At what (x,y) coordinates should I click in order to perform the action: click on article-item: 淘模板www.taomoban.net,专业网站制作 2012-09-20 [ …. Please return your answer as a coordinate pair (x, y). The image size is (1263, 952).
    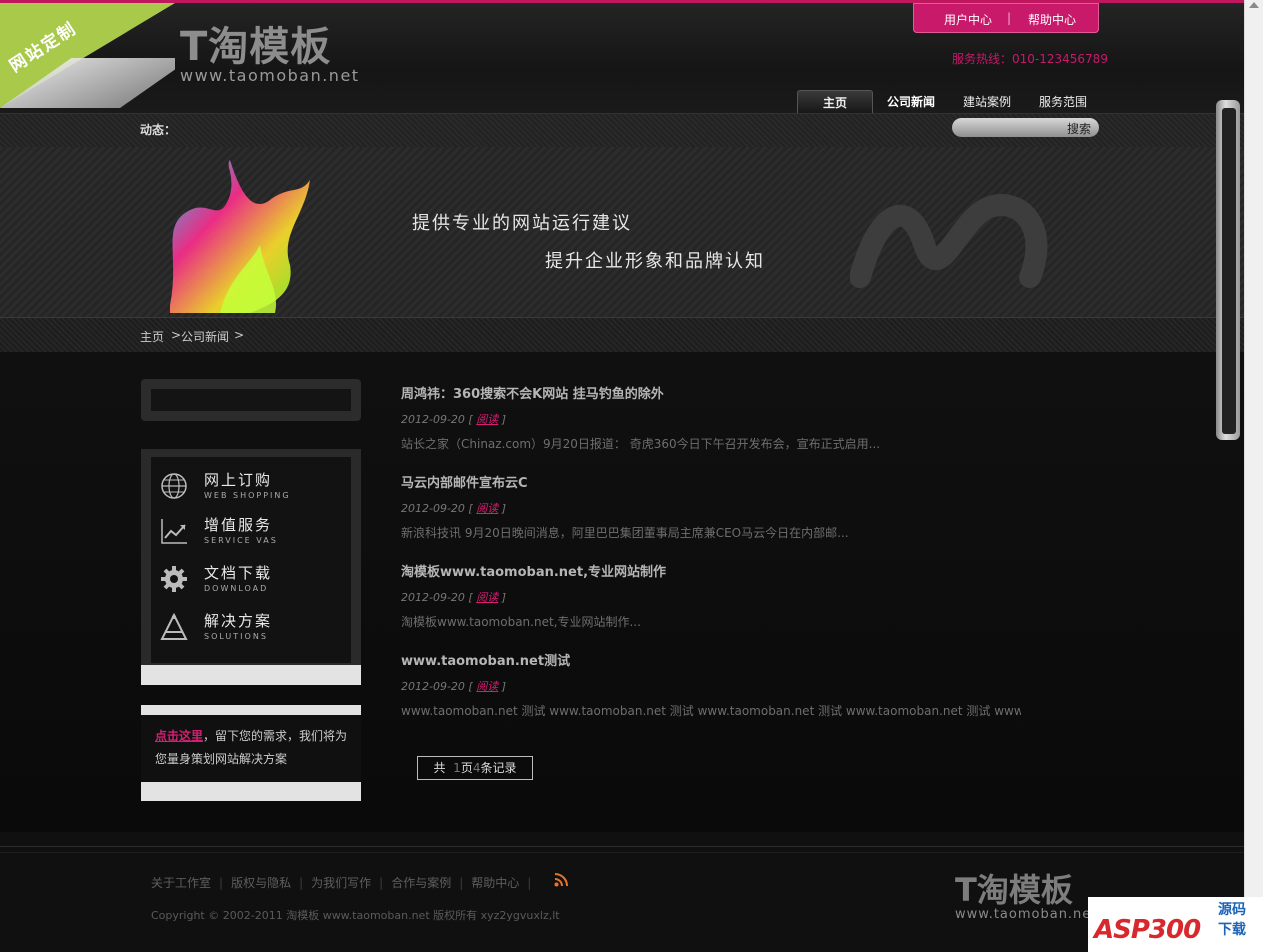
    Looking at the image, I should click on (711, 595).